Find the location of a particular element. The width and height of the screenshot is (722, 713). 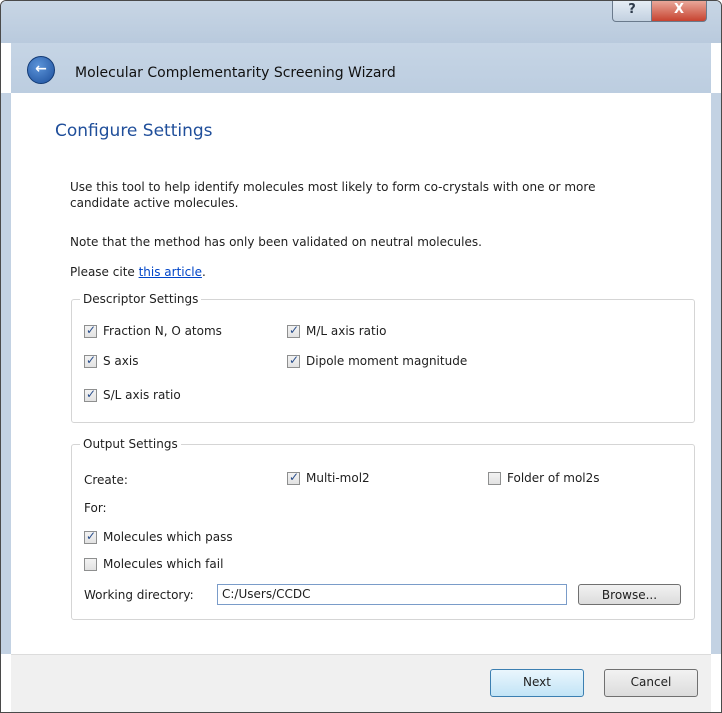

cancel-button: Cancel is located at coordinates (651, 683).